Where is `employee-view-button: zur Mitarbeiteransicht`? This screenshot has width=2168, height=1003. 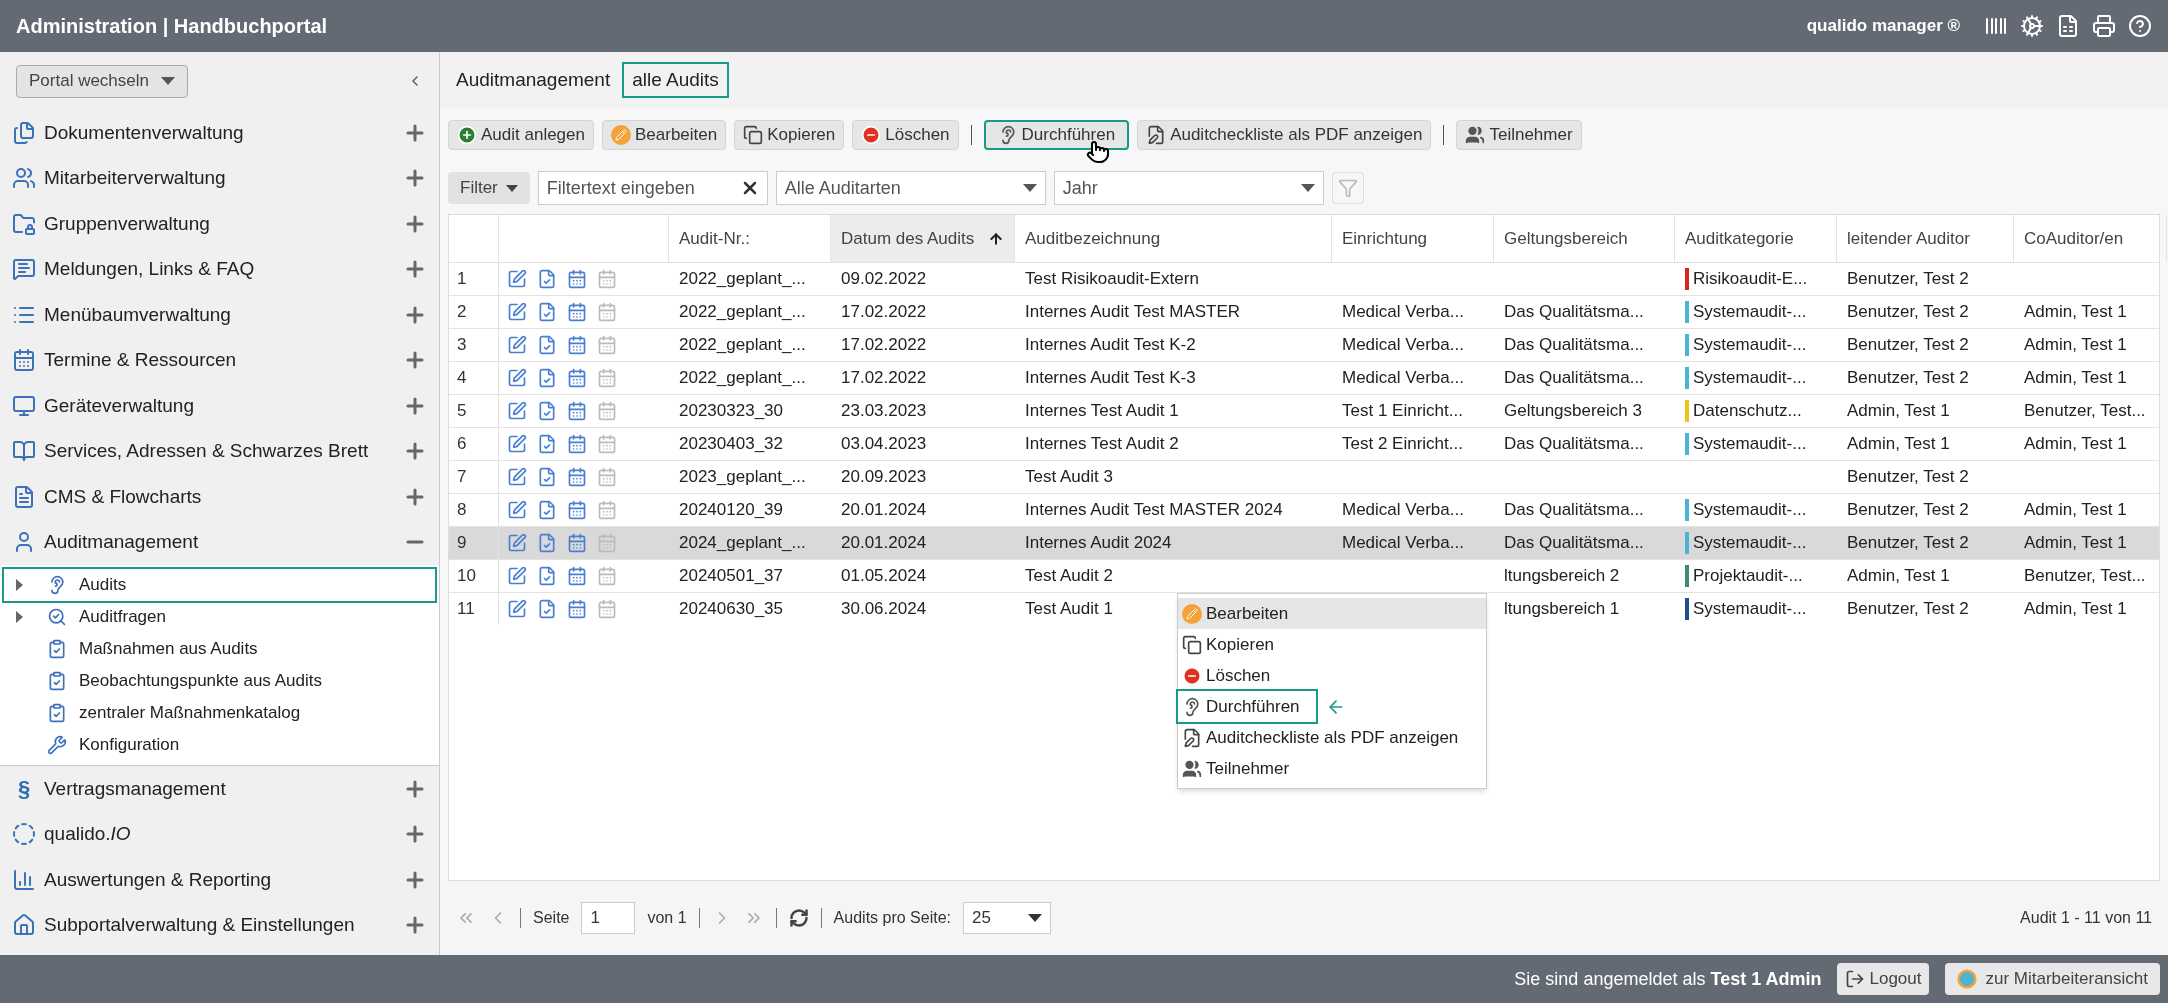
employee-view-button: zur Mitarbeiteransicht is located at coordinates (2052, 979).